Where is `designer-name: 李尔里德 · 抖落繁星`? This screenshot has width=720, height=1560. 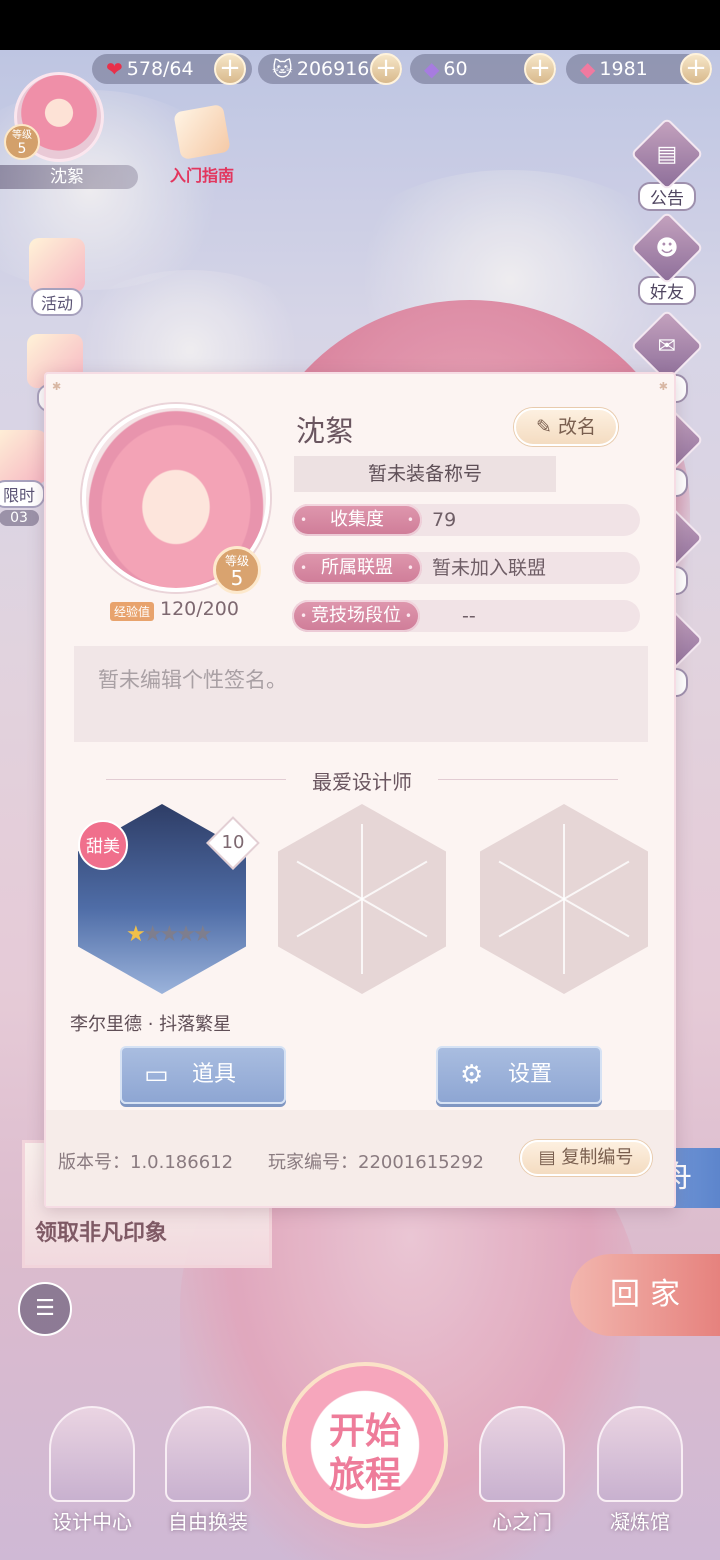 designer-name: 李尔里德 · 抖落繁星 is located at coordinates (151, 1024).